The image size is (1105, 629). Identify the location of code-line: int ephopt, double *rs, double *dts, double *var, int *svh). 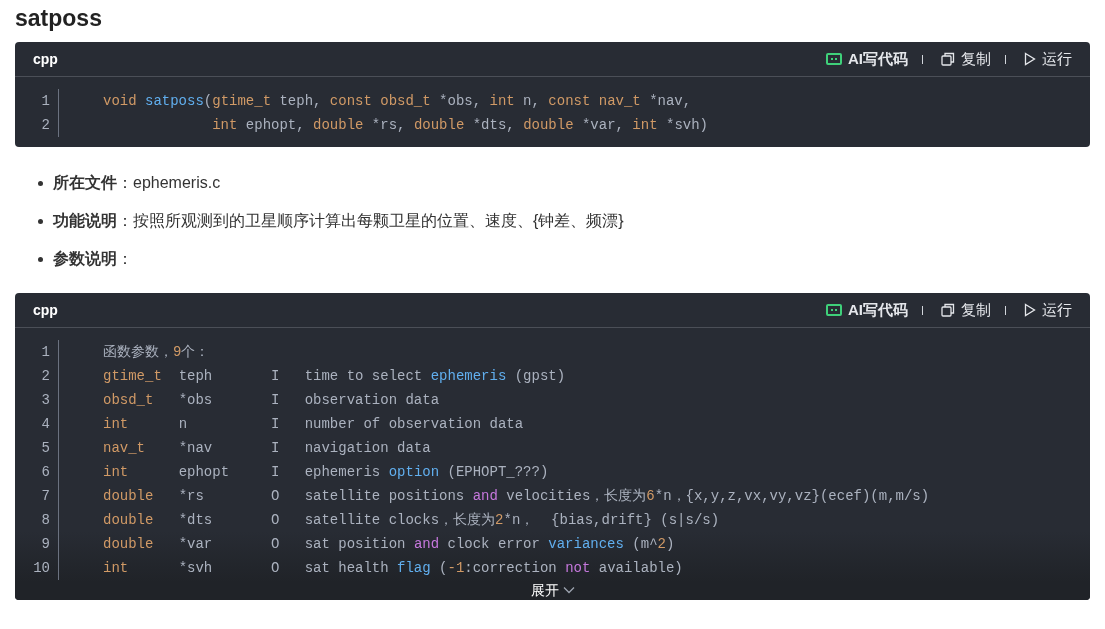
(460, 125).